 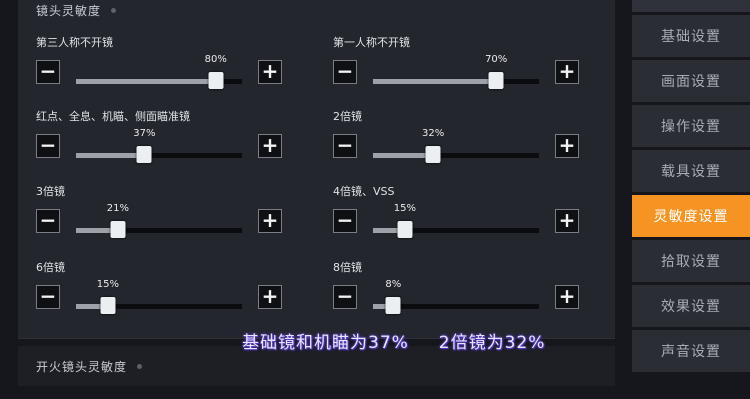 What do you see at coordinates (74, 42) in the screenshot?
I see `setting-label: 第三人称不开镜` at bounding box center [74, 42].